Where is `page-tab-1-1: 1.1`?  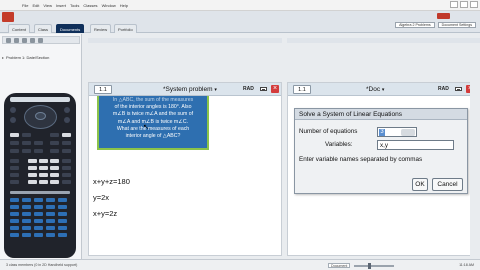 page-tab-1-1: 1.1 is located at coordinates (302, 89).